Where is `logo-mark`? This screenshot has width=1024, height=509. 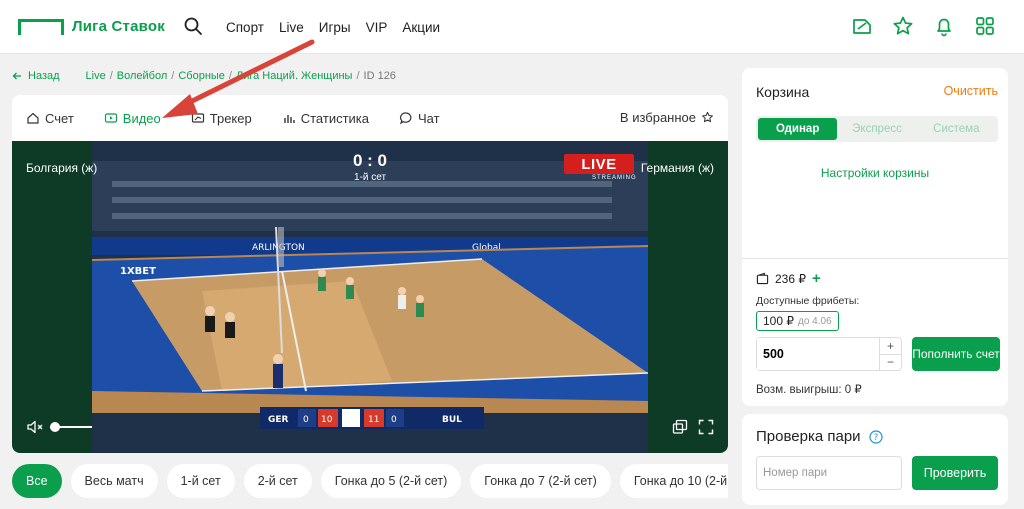 logo-mark is located at coordinates (41, 26).